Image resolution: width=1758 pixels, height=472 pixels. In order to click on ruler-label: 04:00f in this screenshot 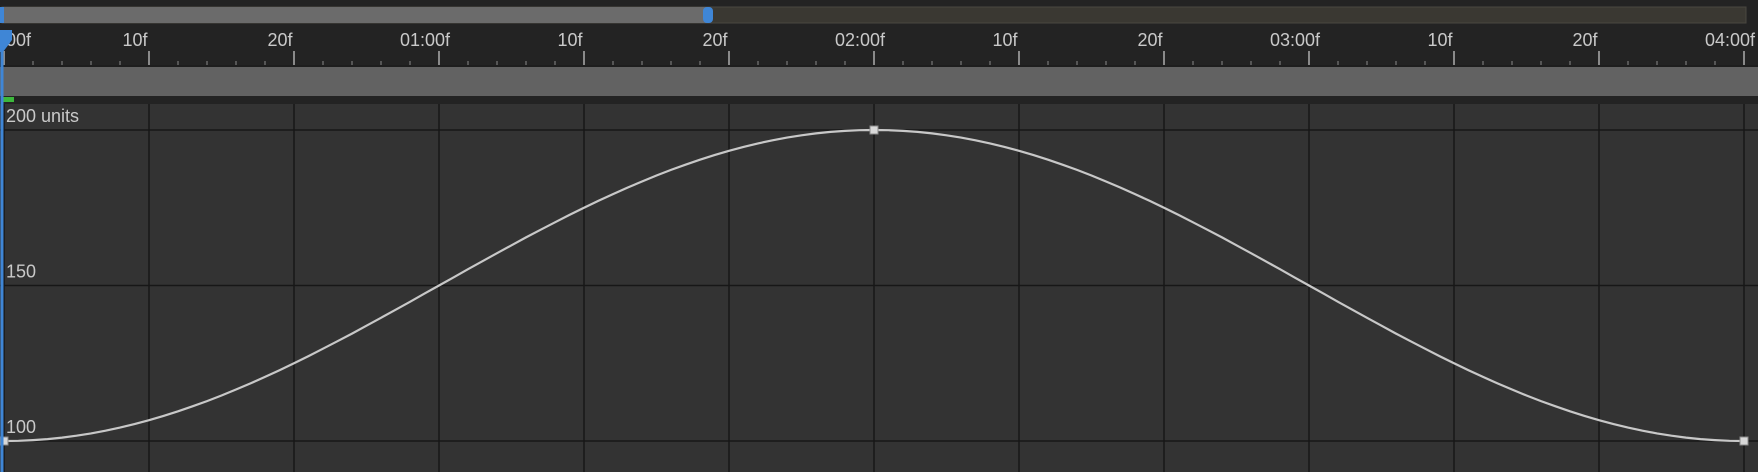, I will do `click(1730, 40)`.